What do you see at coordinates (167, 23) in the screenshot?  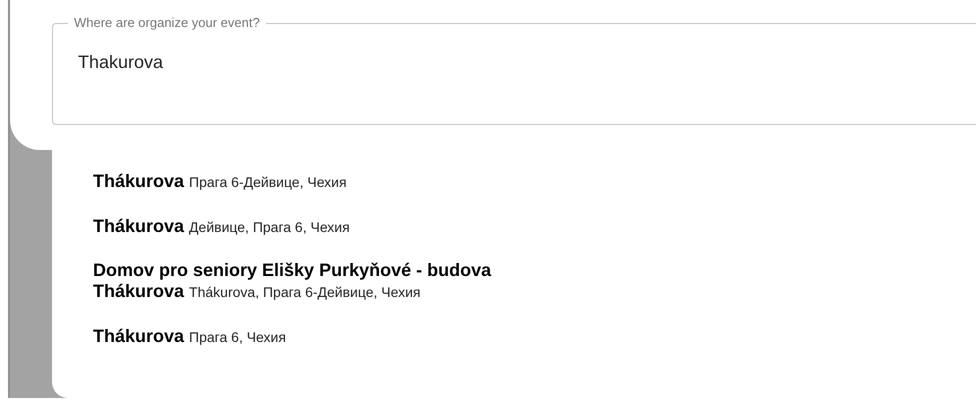 I see `field-label: Where are organize your event?` at bounding box center [167, 23].